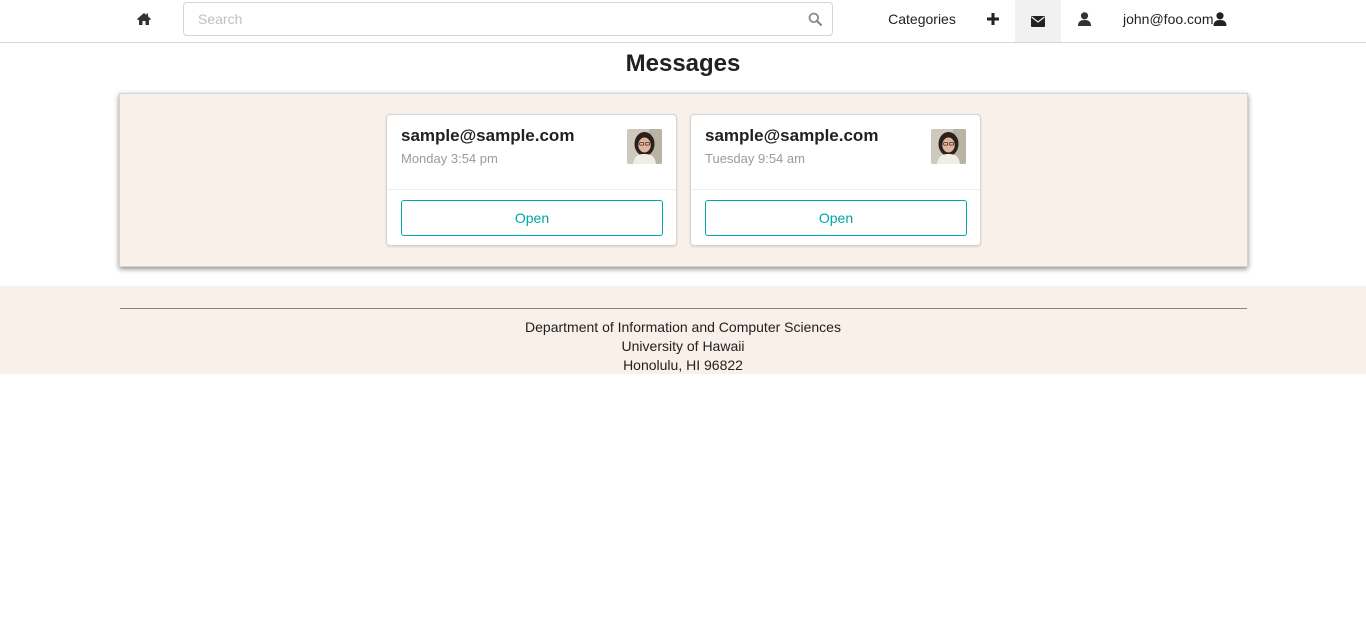 Image resolution: width=1366 pixels, height=619 pixels. What do you see at coordinates (755, 158) in the screenshot?
I see `message-time: Tuesday 9:54 am` at bounding box center [755, 158].